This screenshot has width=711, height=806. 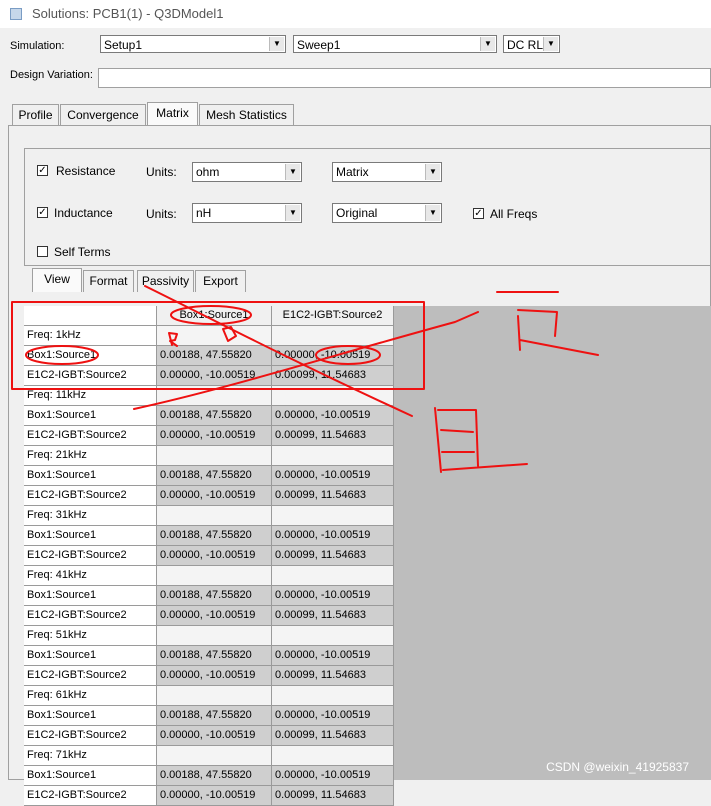 I want to click on all-freqs-checkbox: ✓, so click(x=478, y=213).